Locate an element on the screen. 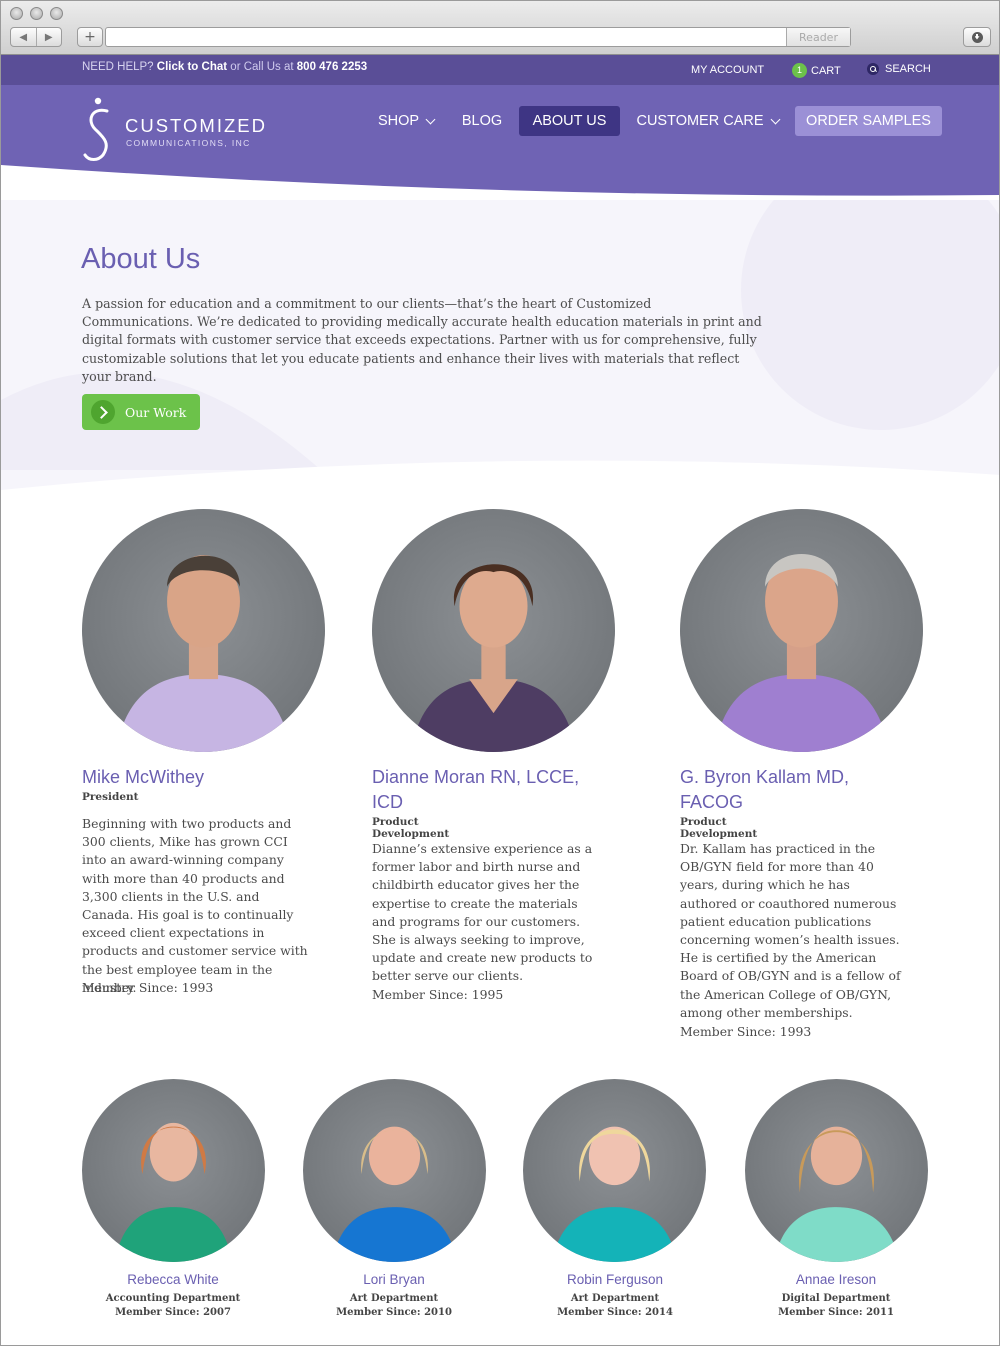 This screenshot has width=1000, height=1346. nav-shop: SHOP is located at coordinates (406, 121).